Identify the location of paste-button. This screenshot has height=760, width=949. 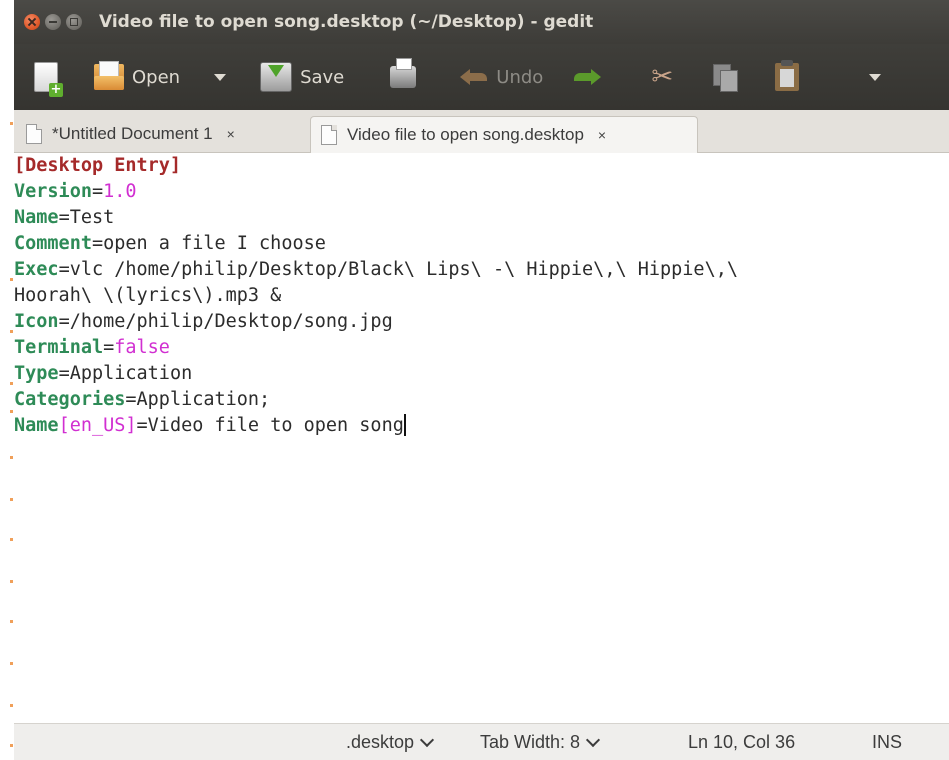
(787, 77).